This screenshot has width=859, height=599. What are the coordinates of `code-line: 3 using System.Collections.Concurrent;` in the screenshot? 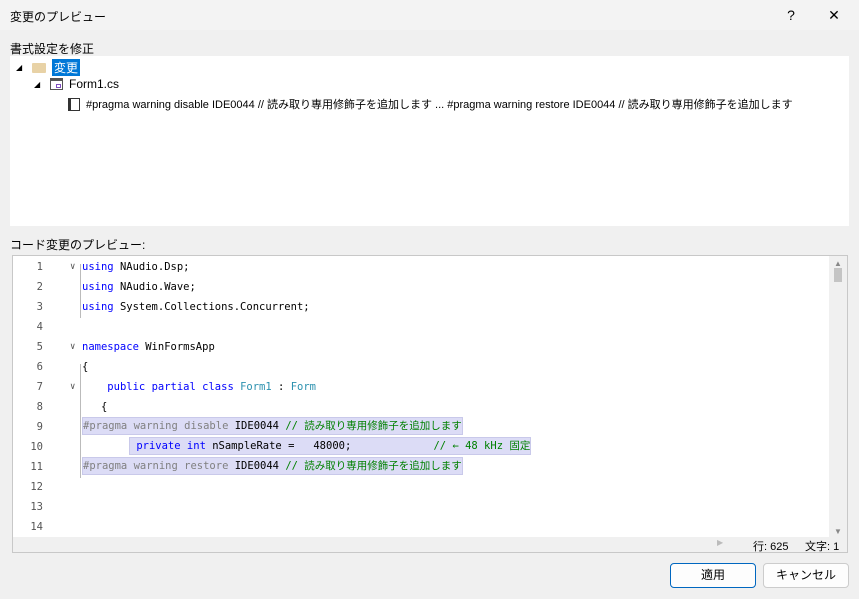 It's located at (421, 307).